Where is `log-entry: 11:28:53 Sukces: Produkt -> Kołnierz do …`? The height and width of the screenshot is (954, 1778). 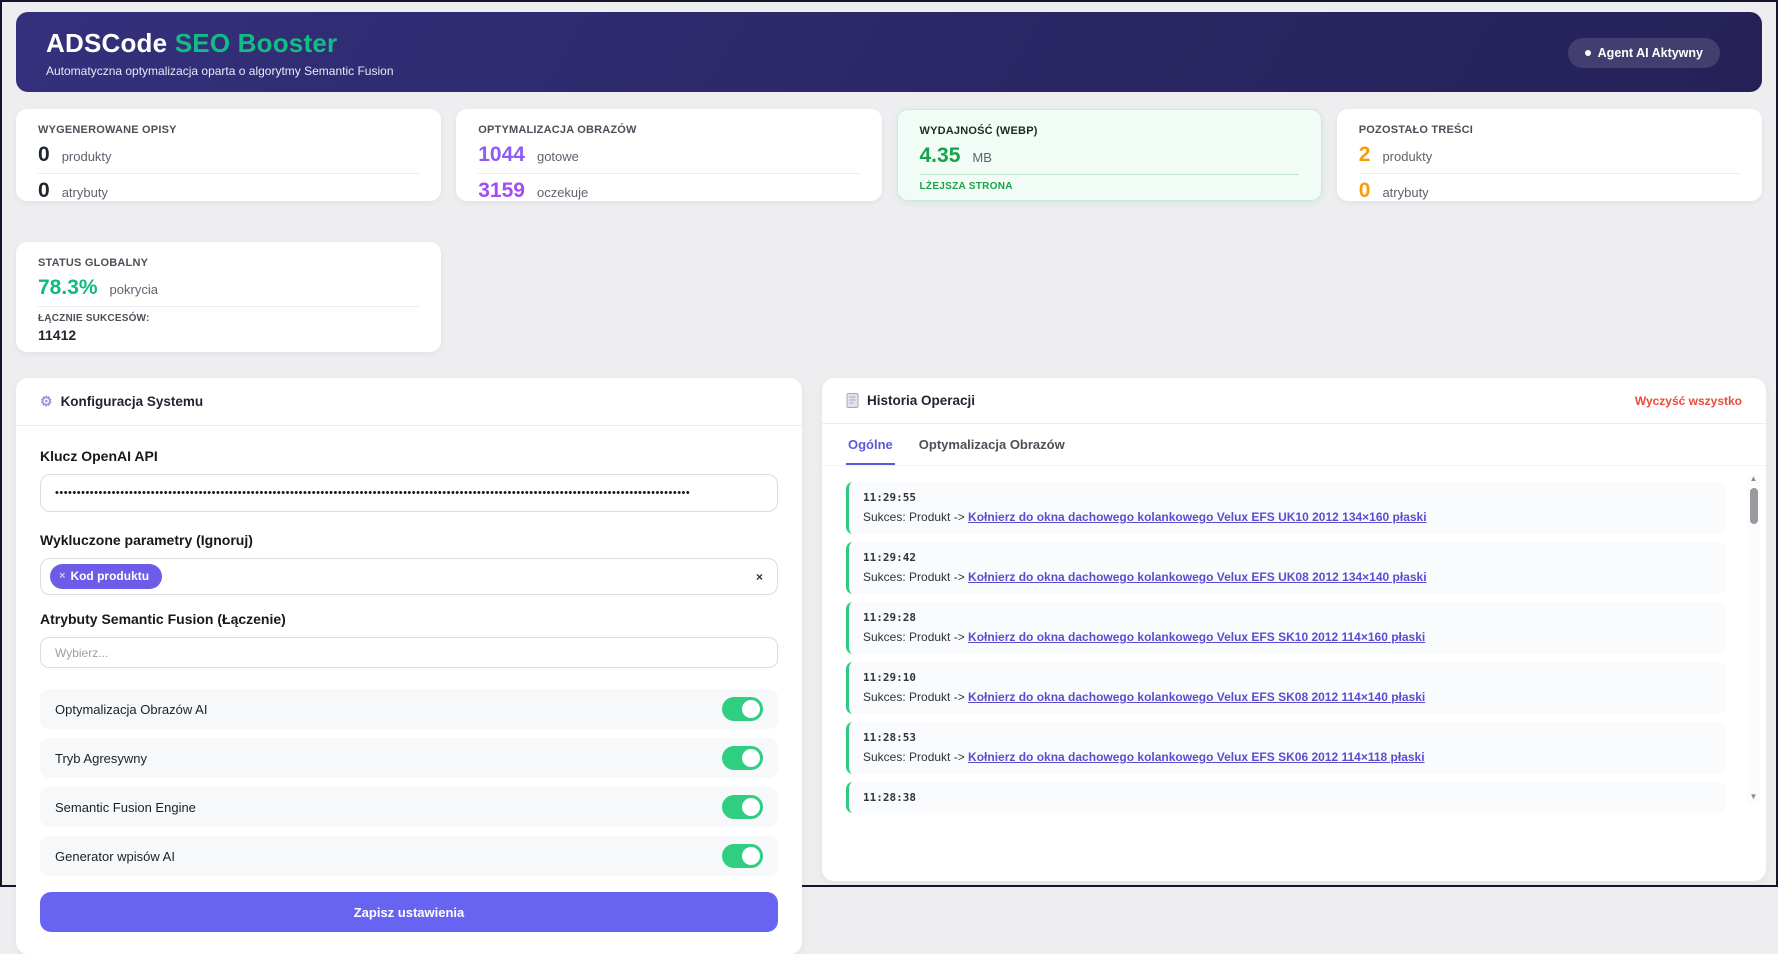
log-entry: 11:28:53 Sukces: Produkt -> Kołnierz do … is located at coordinates (1286, 748).